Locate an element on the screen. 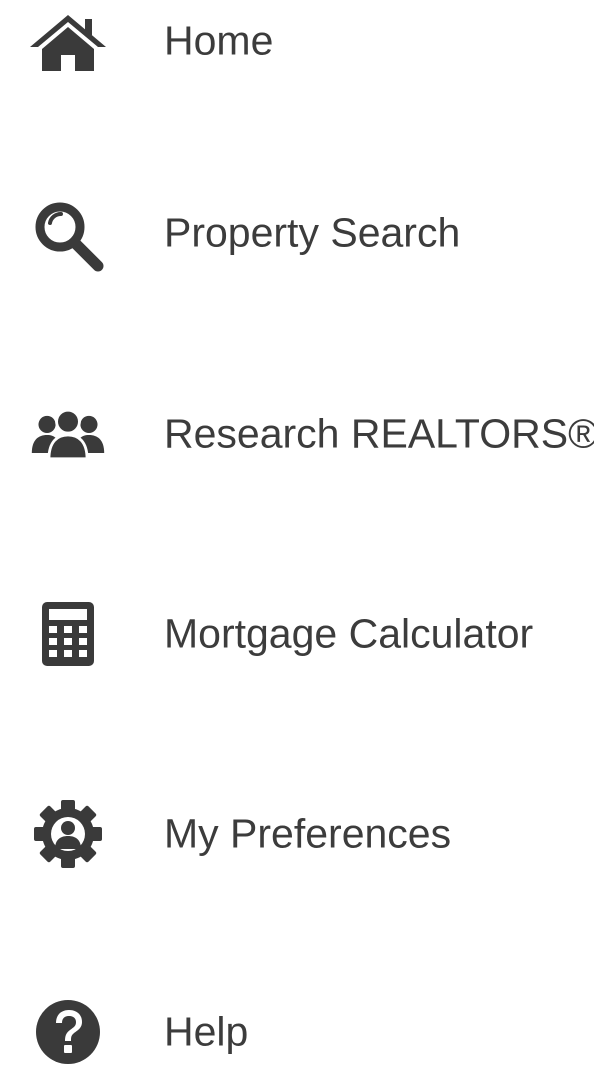 The height and width of the screenshot is (1082, 594). nav-item-mortgage-calculator: Mortgage Calculator is located at coordinates (297, 634).